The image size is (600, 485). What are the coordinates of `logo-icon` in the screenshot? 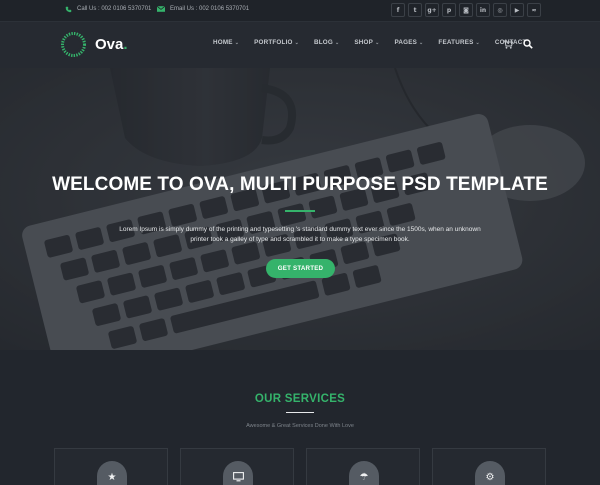 It's located at (73, 44).